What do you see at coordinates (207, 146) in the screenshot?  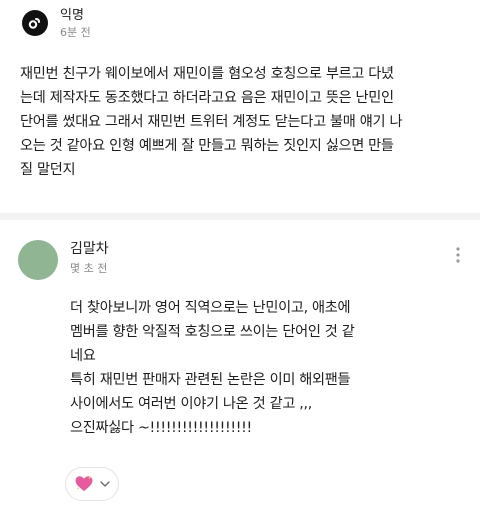 I see `post-body-line: 오는 것 같아요 인형 예쁘게 잘 만들고 뭐하는 짓인지 싫으면 만들` at bounding box center [207, 146].